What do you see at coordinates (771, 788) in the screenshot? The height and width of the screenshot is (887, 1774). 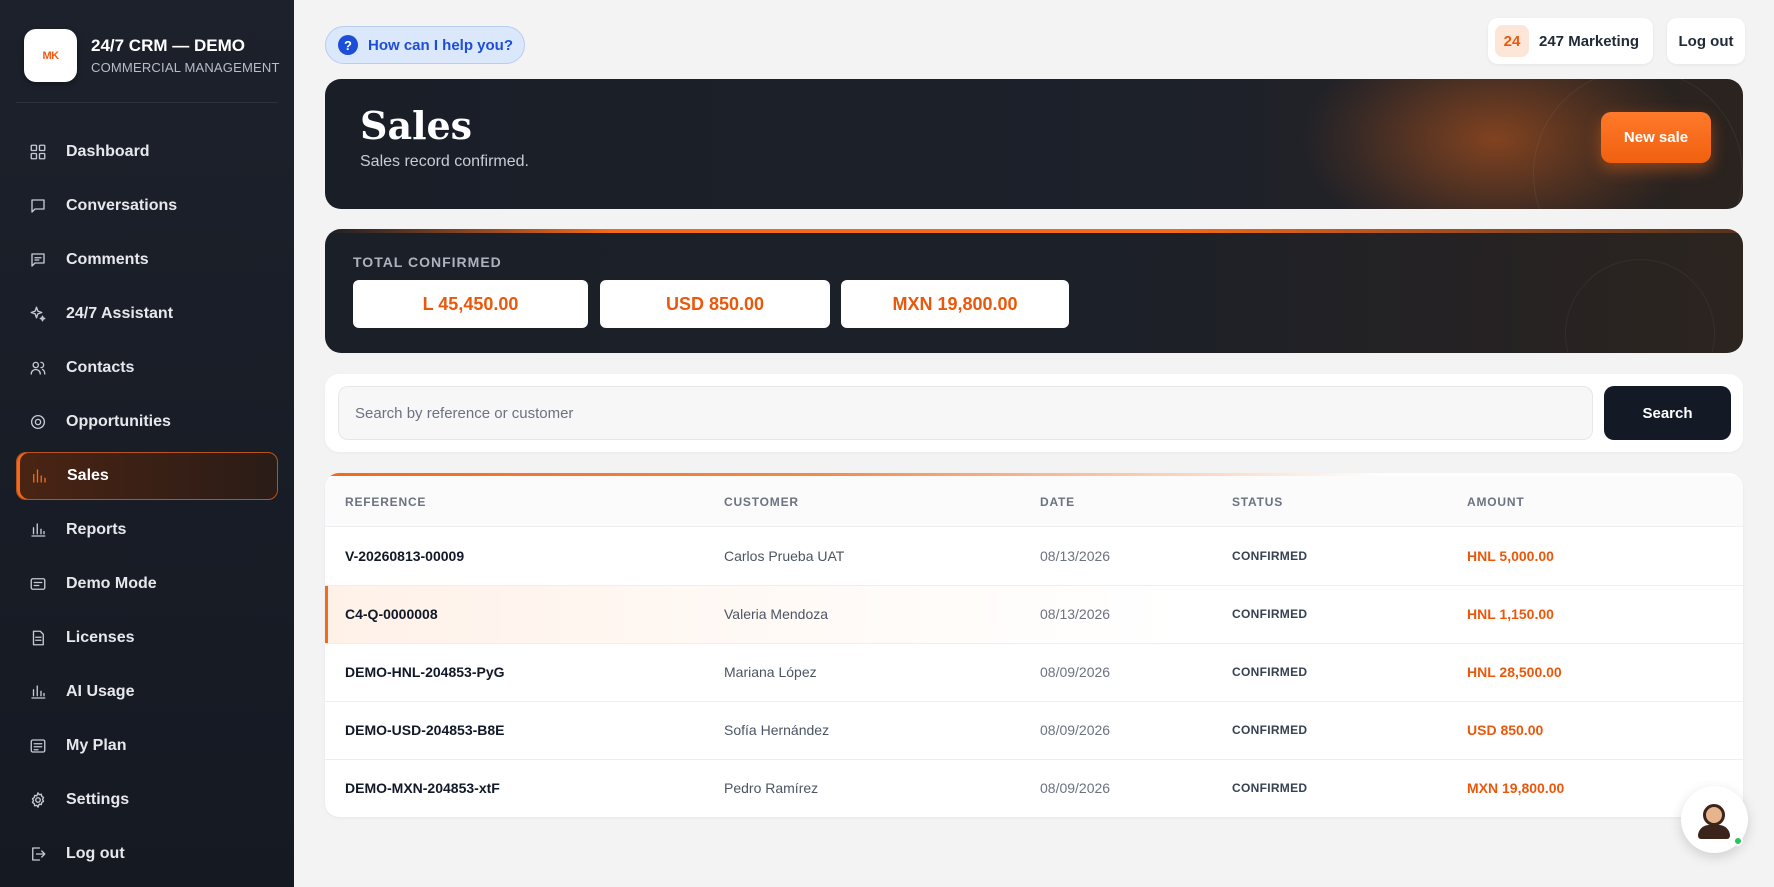 I see `cell-customer: Pedro Ramírez` at bounding box center [771, 788].